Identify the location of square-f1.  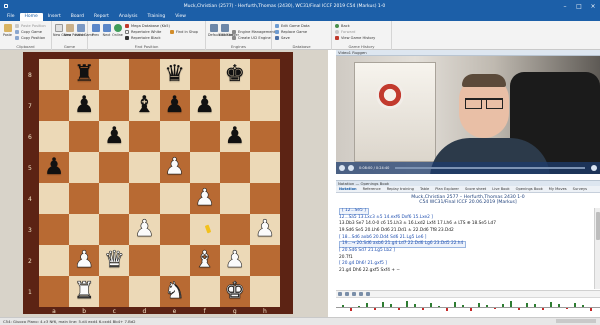
(204, 291).